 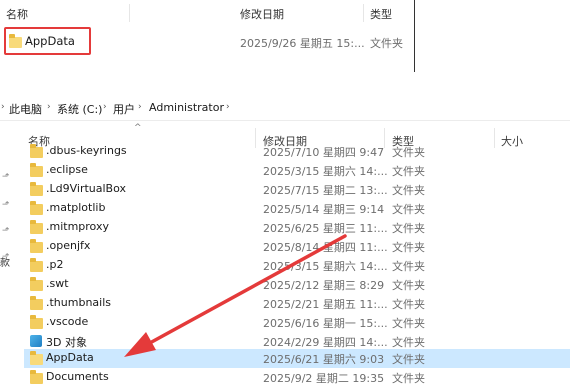 I want to click on arrowhead, so click(x=140, y=344).